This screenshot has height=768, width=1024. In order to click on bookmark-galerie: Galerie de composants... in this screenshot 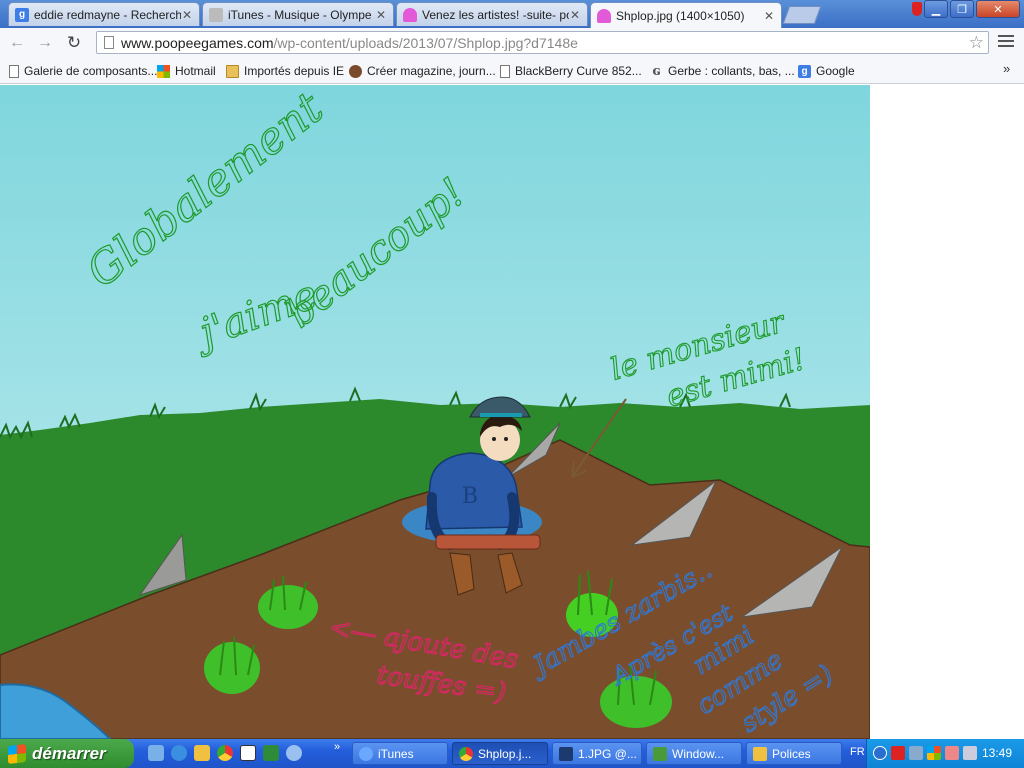, I will do `click(83, 71)`.